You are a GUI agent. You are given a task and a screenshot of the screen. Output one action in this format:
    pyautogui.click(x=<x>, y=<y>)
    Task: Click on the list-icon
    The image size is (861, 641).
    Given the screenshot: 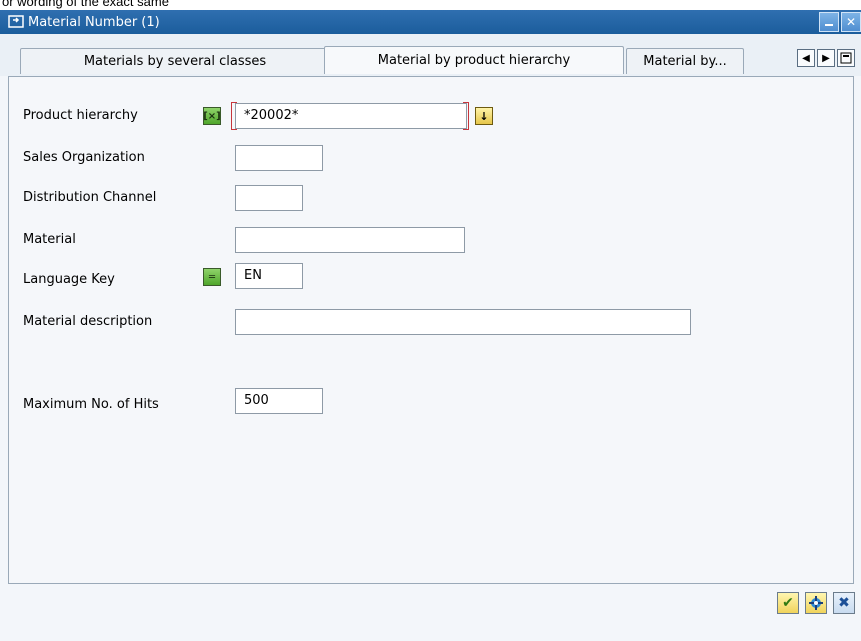 What is the action you would take?
    pyautogui.click(x=846, y=58)
    